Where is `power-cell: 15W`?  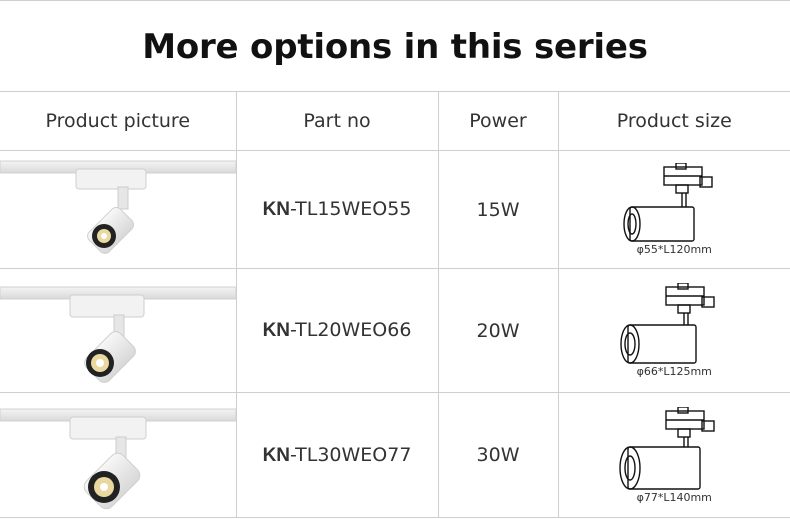
power-cell: 15W is located at coordinates (498, 209).